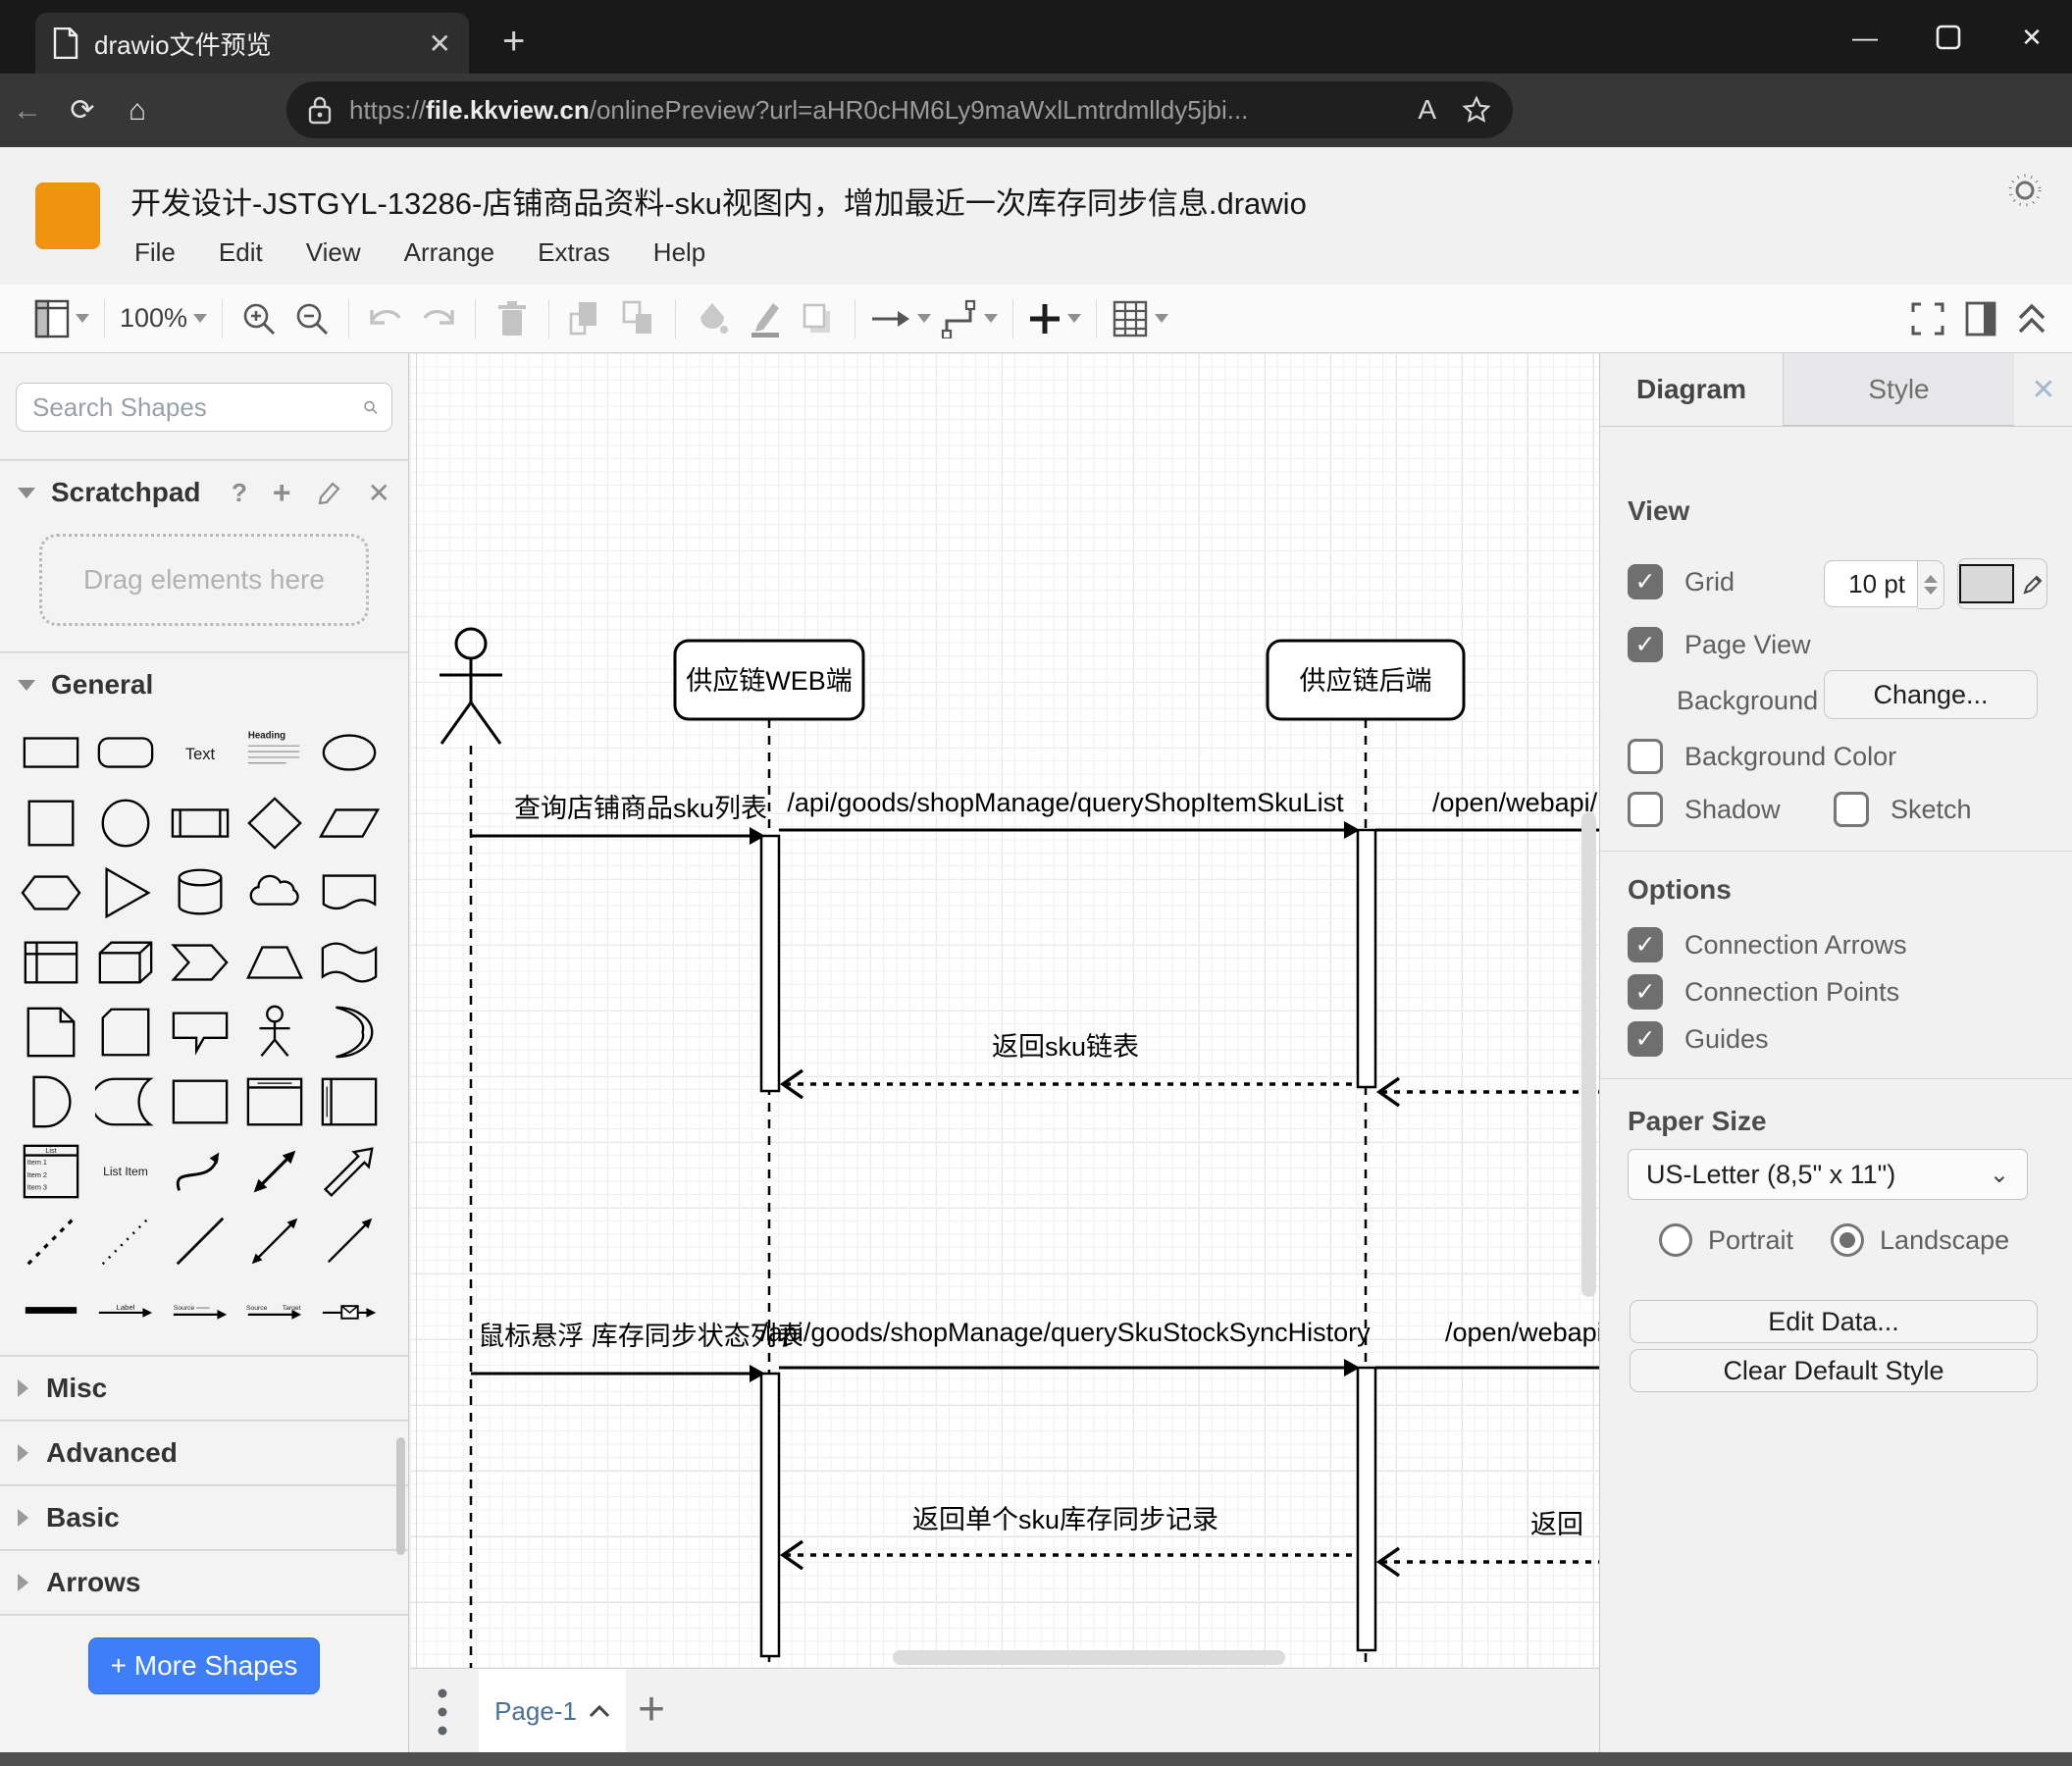 This screenshot has width=2072, height=1766. I want to click on pages-menu-icon, so click(442, 1715).